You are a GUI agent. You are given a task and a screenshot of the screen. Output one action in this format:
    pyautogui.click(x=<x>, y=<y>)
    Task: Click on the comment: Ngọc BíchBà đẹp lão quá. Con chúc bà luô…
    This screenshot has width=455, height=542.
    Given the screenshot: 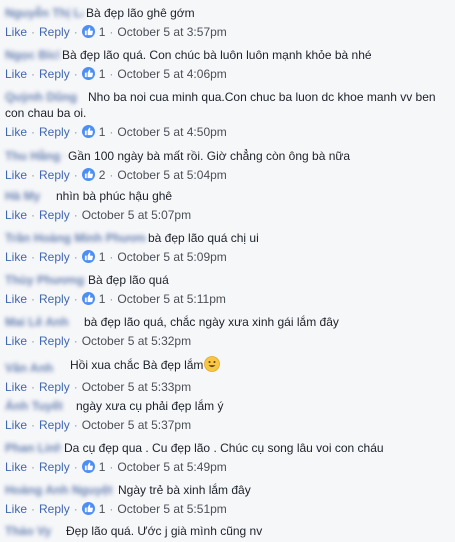 What is the action you would take?
    pyautogui.click(x=228, y=64)
    